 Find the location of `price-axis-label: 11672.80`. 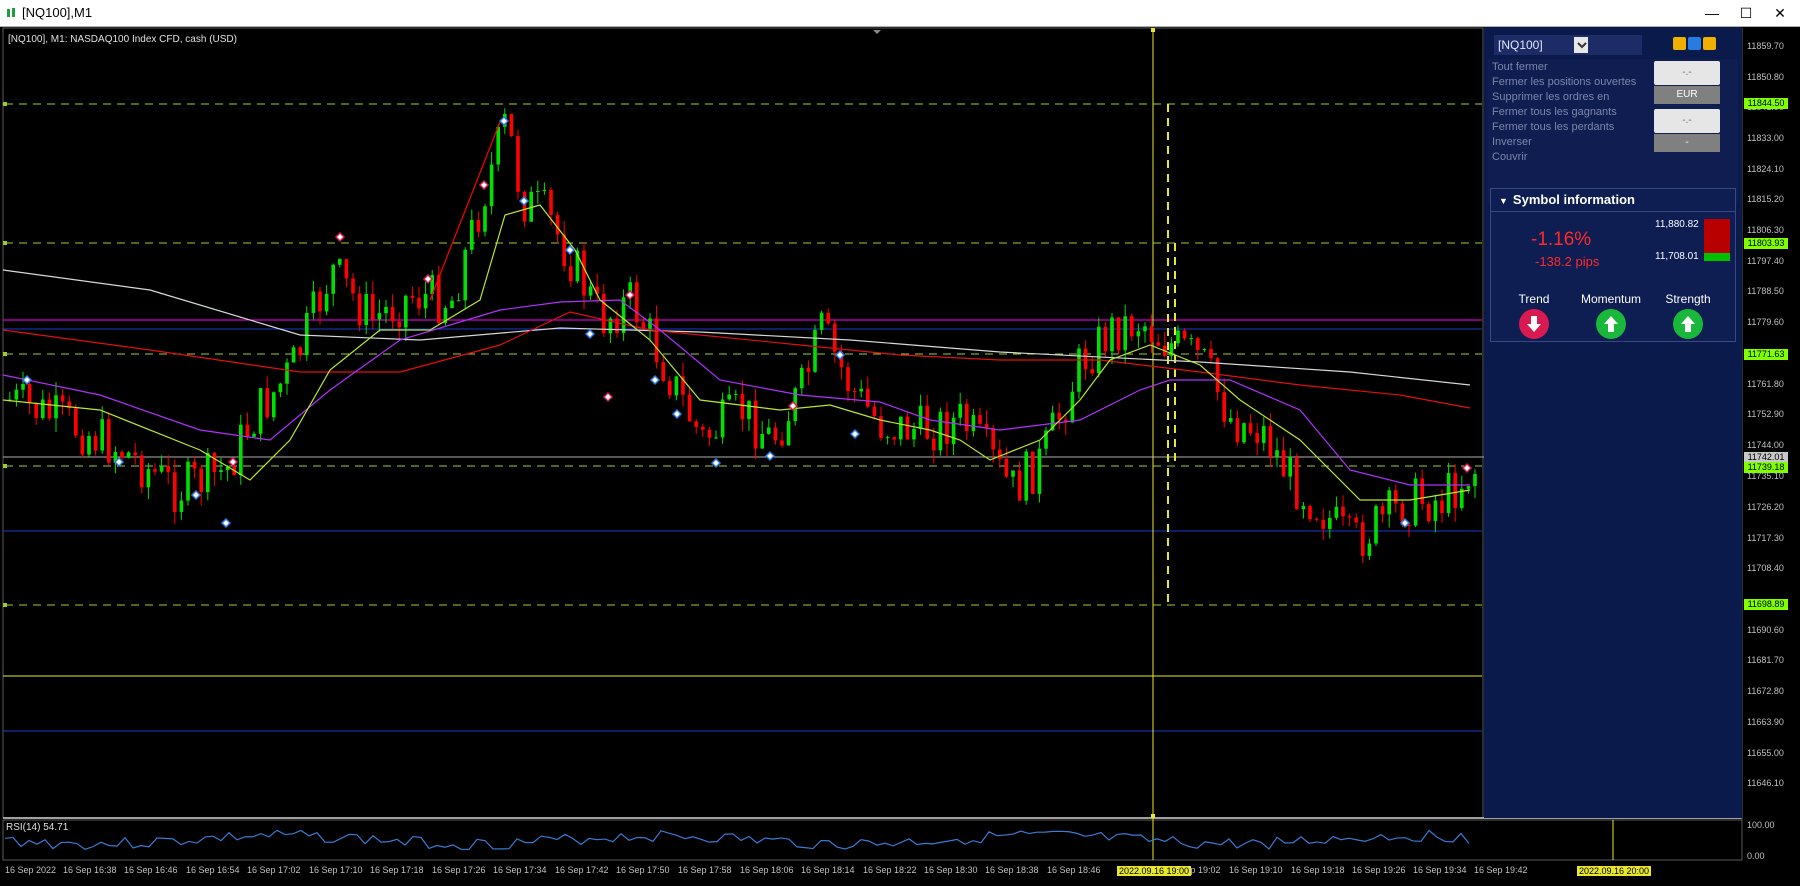

price-axis-label: 11672.80 is located at coordinates (1765, 691).